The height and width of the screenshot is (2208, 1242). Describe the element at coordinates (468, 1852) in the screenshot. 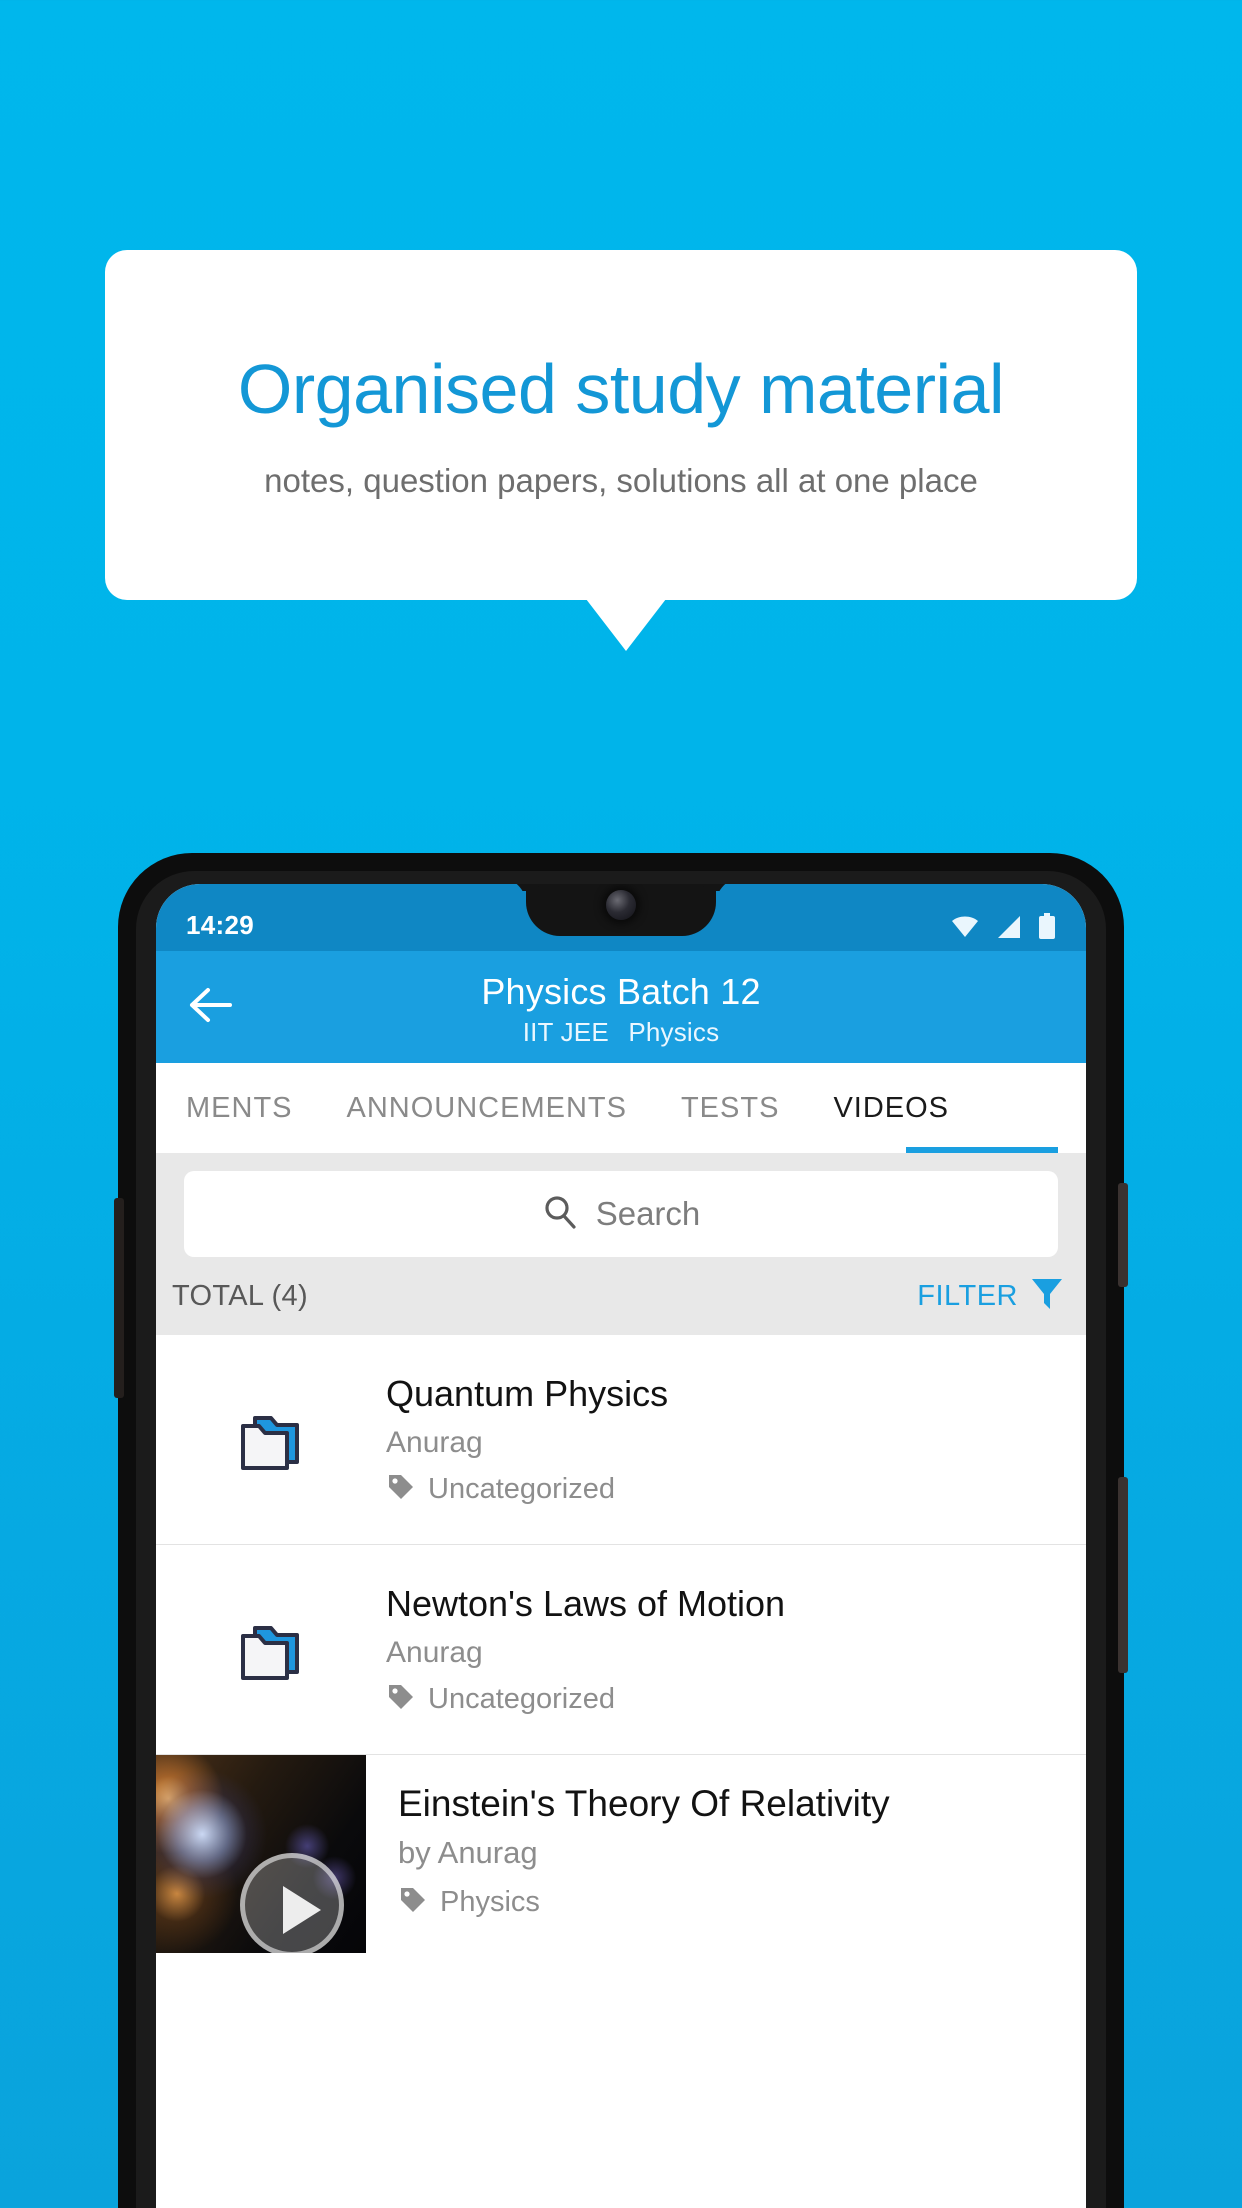

I see `list-item-author: by Anurag` at that location.